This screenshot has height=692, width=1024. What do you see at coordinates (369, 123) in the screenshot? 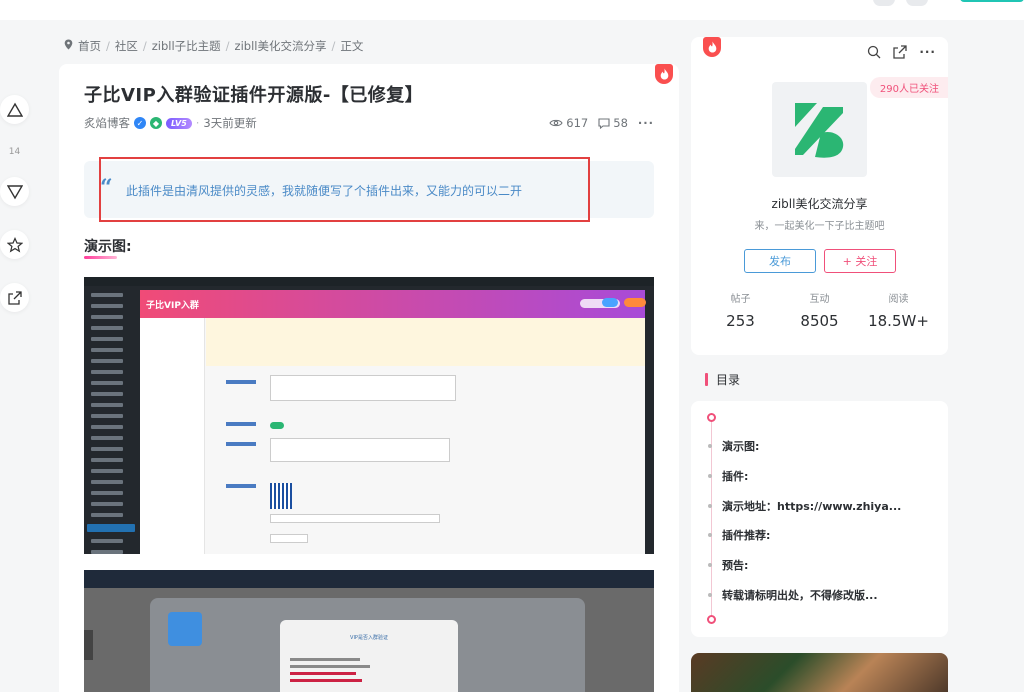
I see `post-meta: 炙焰博客 ✓ ◆ LV5 · 3天前更新 617 58 ···` at bounding box center [369, 123].